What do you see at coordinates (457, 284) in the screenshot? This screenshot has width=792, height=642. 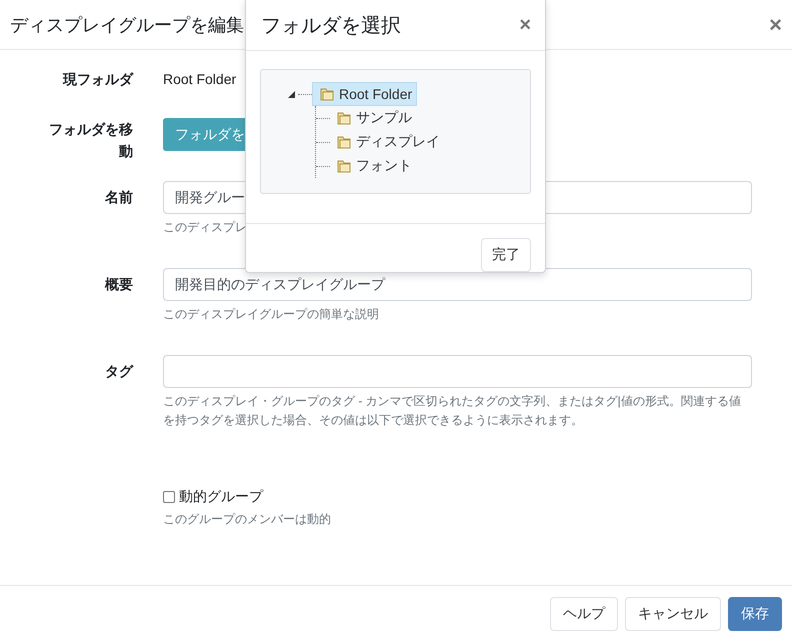 I see `input-field: 開発目的のディスプレイグループ` at bounding box center [457, 284].